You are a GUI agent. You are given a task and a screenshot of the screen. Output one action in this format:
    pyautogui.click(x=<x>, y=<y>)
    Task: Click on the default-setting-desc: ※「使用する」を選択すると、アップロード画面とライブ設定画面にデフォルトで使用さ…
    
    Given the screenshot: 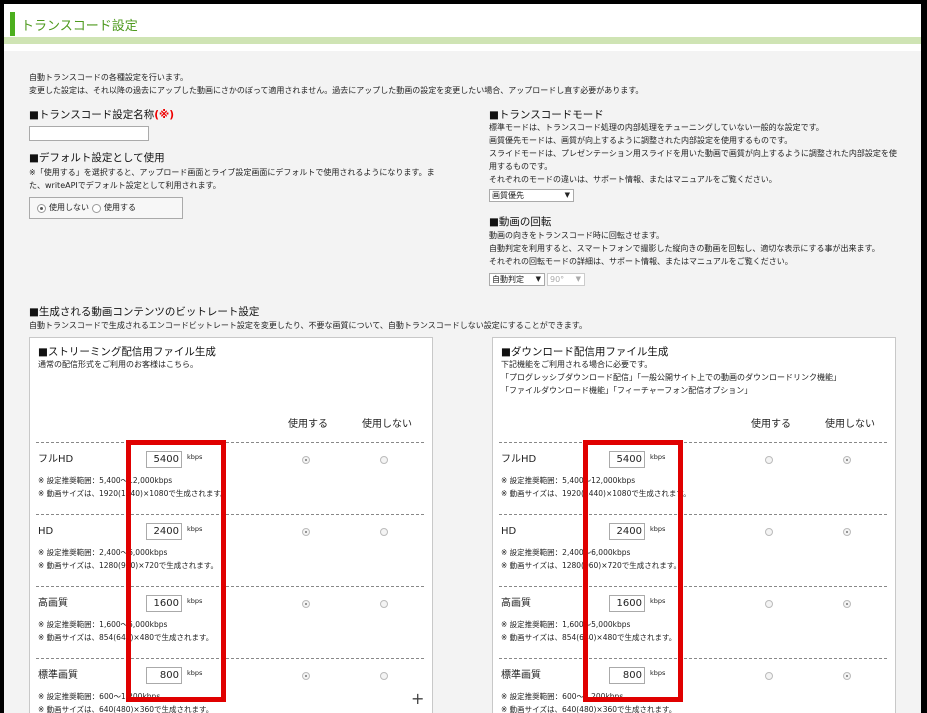 What is the action you would take?
    pyautogui.click(x=232, y=172)
    